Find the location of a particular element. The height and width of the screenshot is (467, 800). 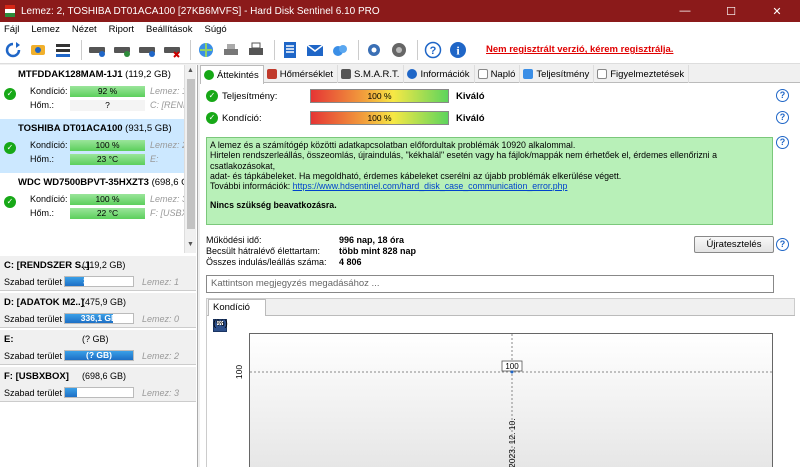

free-space-label: Szabad terület is located at coordinates (33, 282).